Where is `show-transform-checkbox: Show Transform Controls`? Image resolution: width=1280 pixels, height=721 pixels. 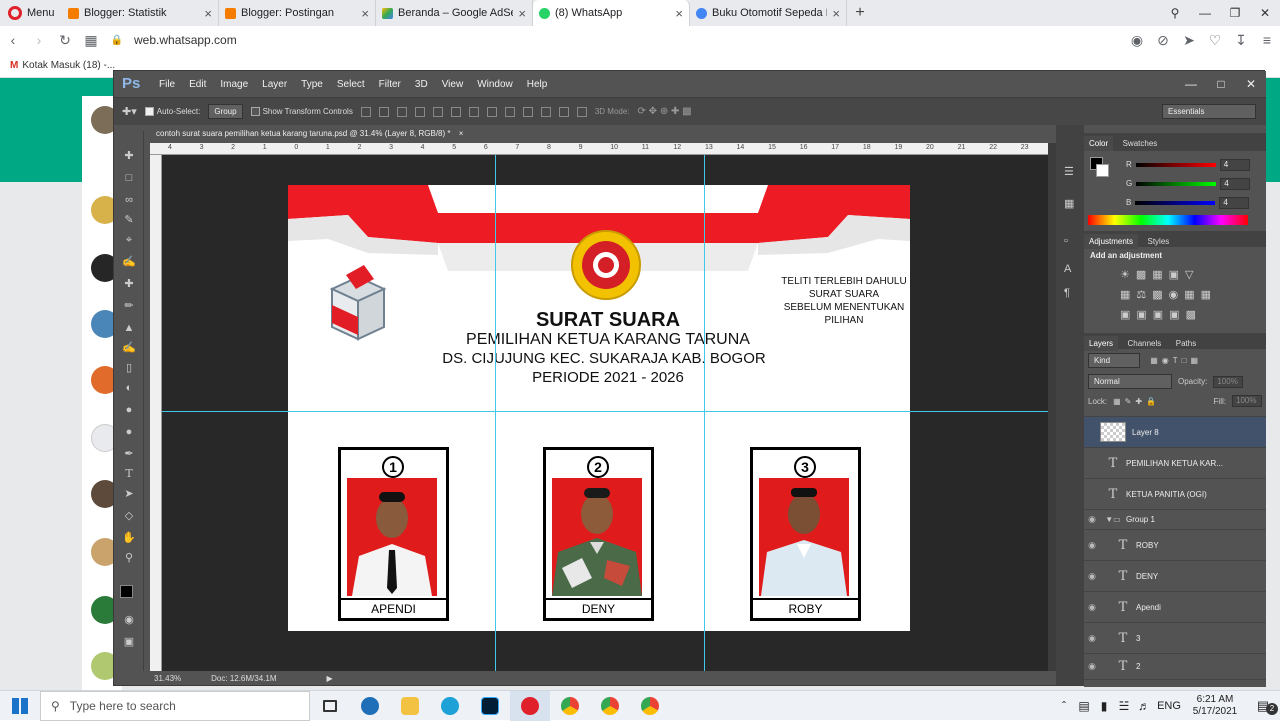
show-transform-checkbox: Show Transform Controls is located at coordinates (301, 112).